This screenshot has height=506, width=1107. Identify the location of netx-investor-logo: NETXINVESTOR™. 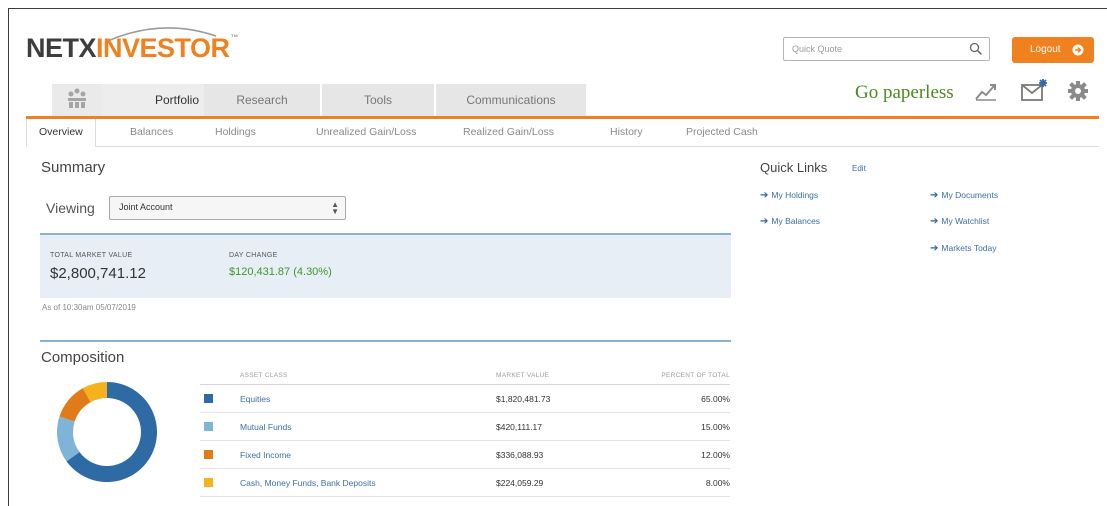
(132, 48).